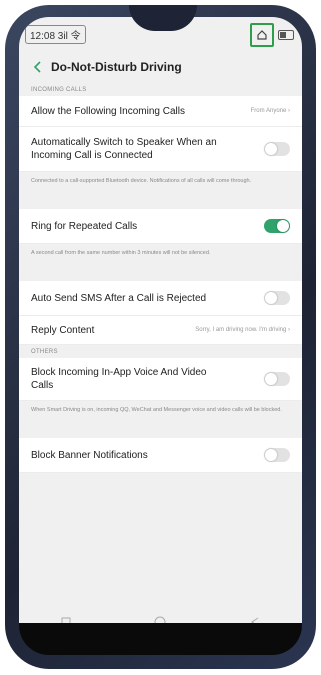  I want to click on app-header: Do-Not-Disturb Driving, so click(160, 67).